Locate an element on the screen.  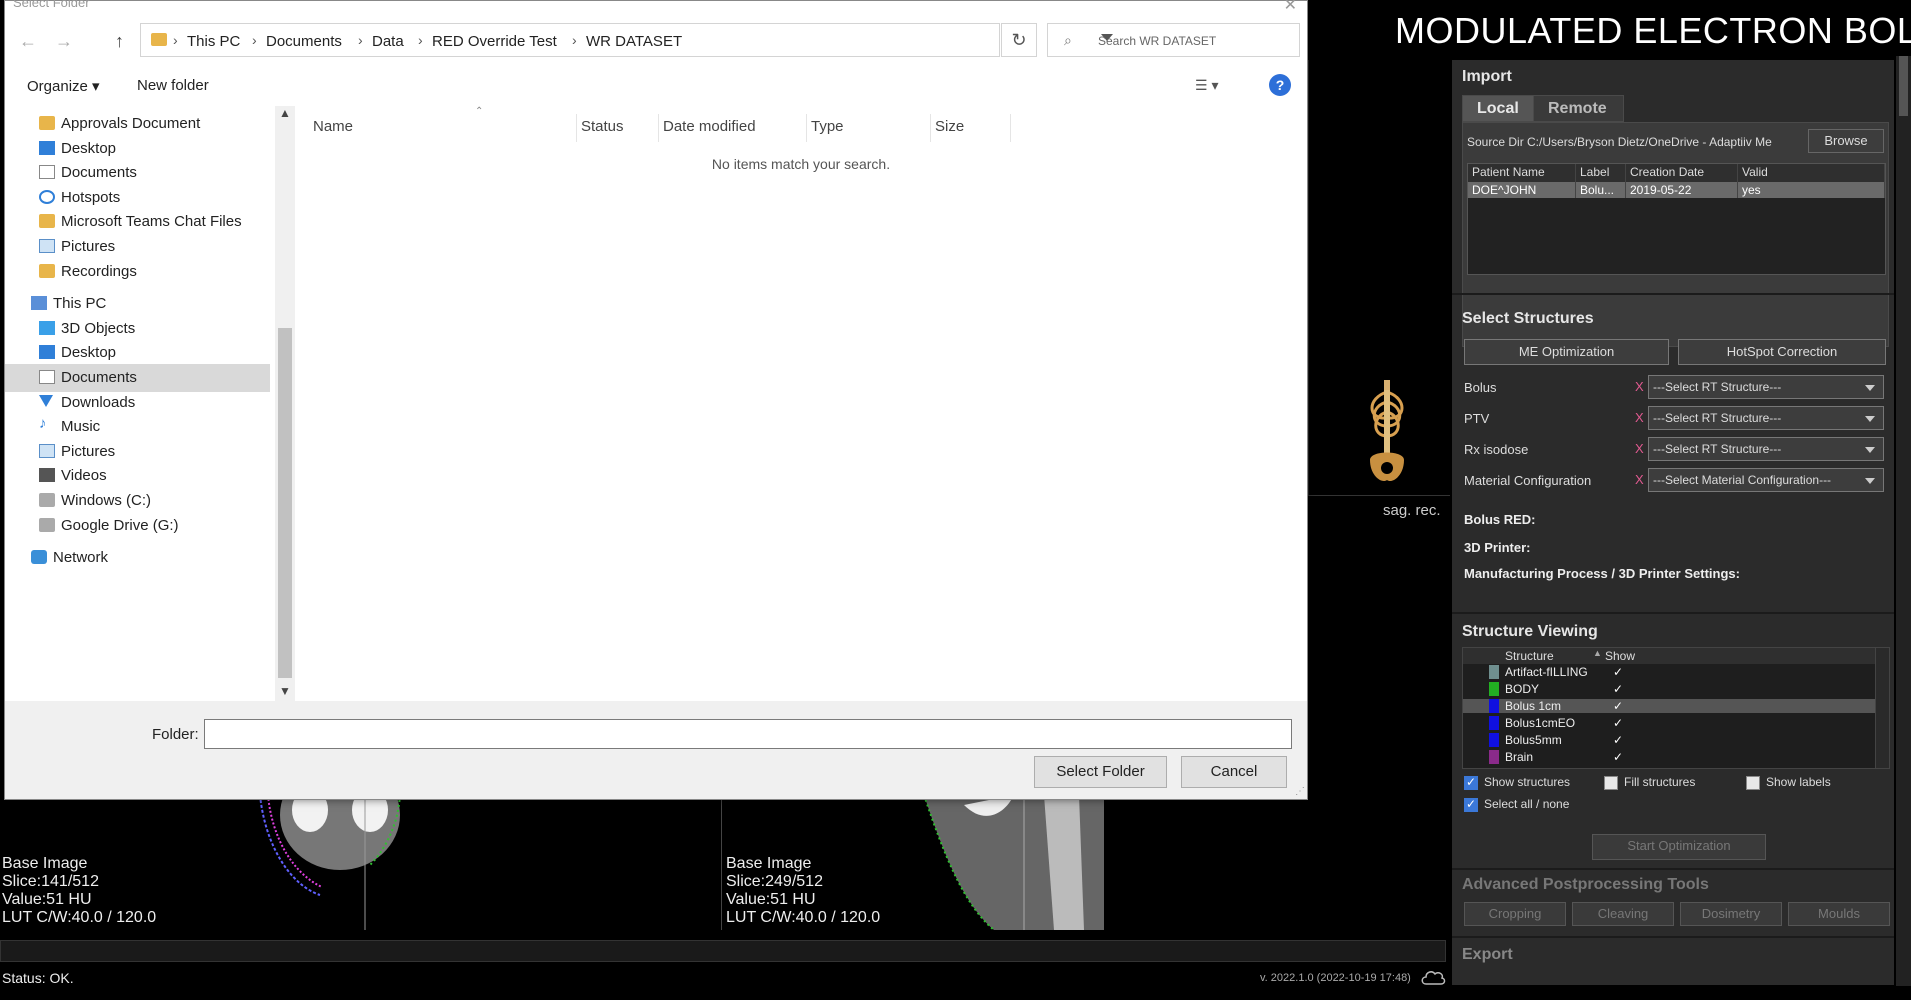
cell-patient-name: DOE^JOHN is located at coordinates (1522, 190).